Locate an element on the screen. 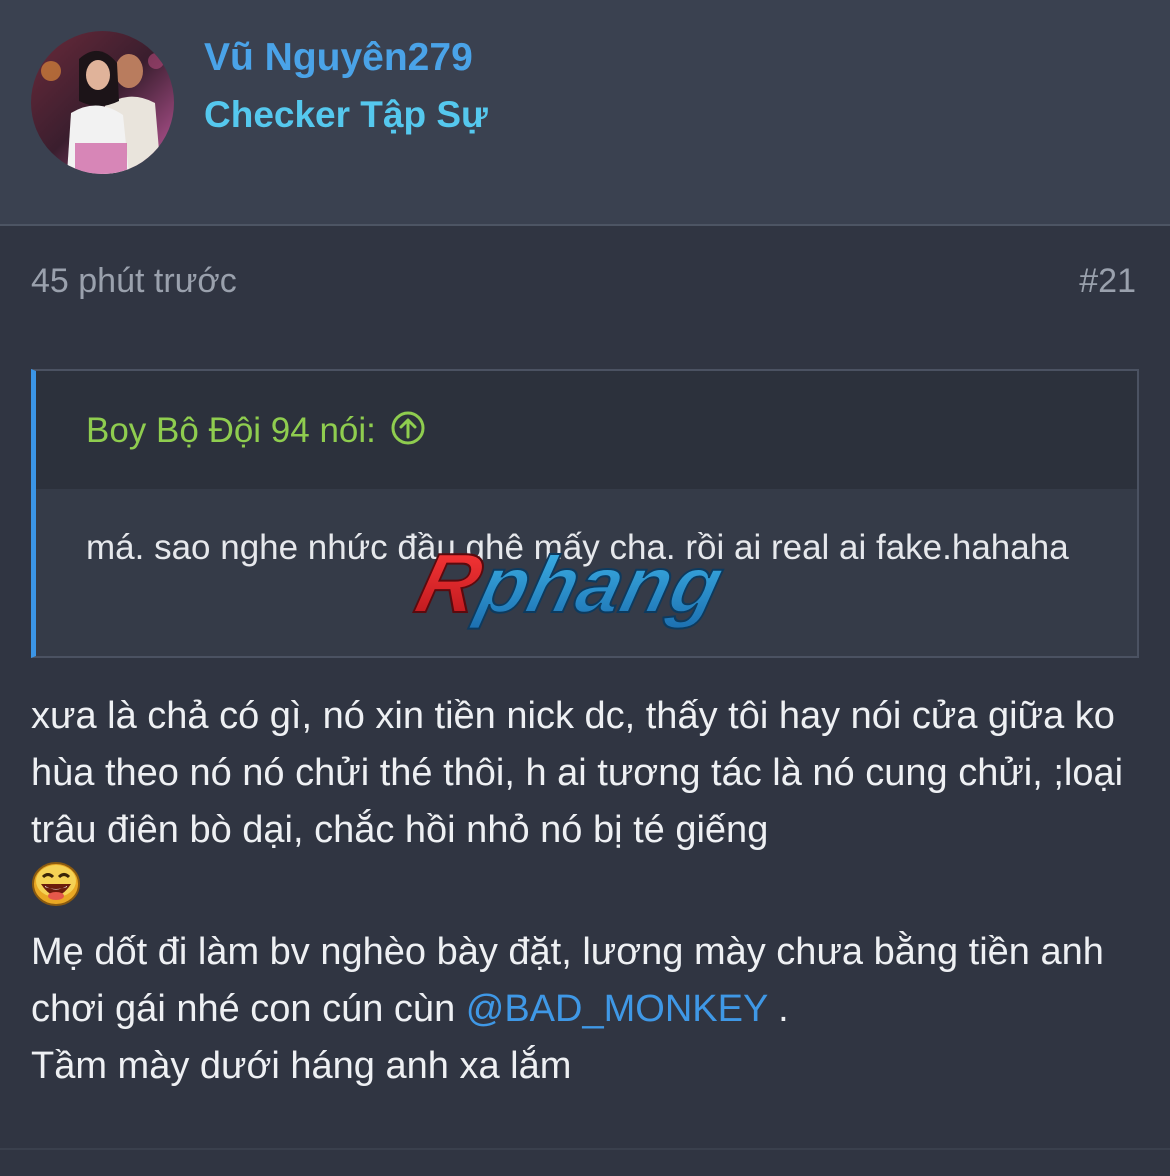 The height and width of the screenshot is (1176, 1170). laughing-emoji-icon is located at coordinates (56, 892).